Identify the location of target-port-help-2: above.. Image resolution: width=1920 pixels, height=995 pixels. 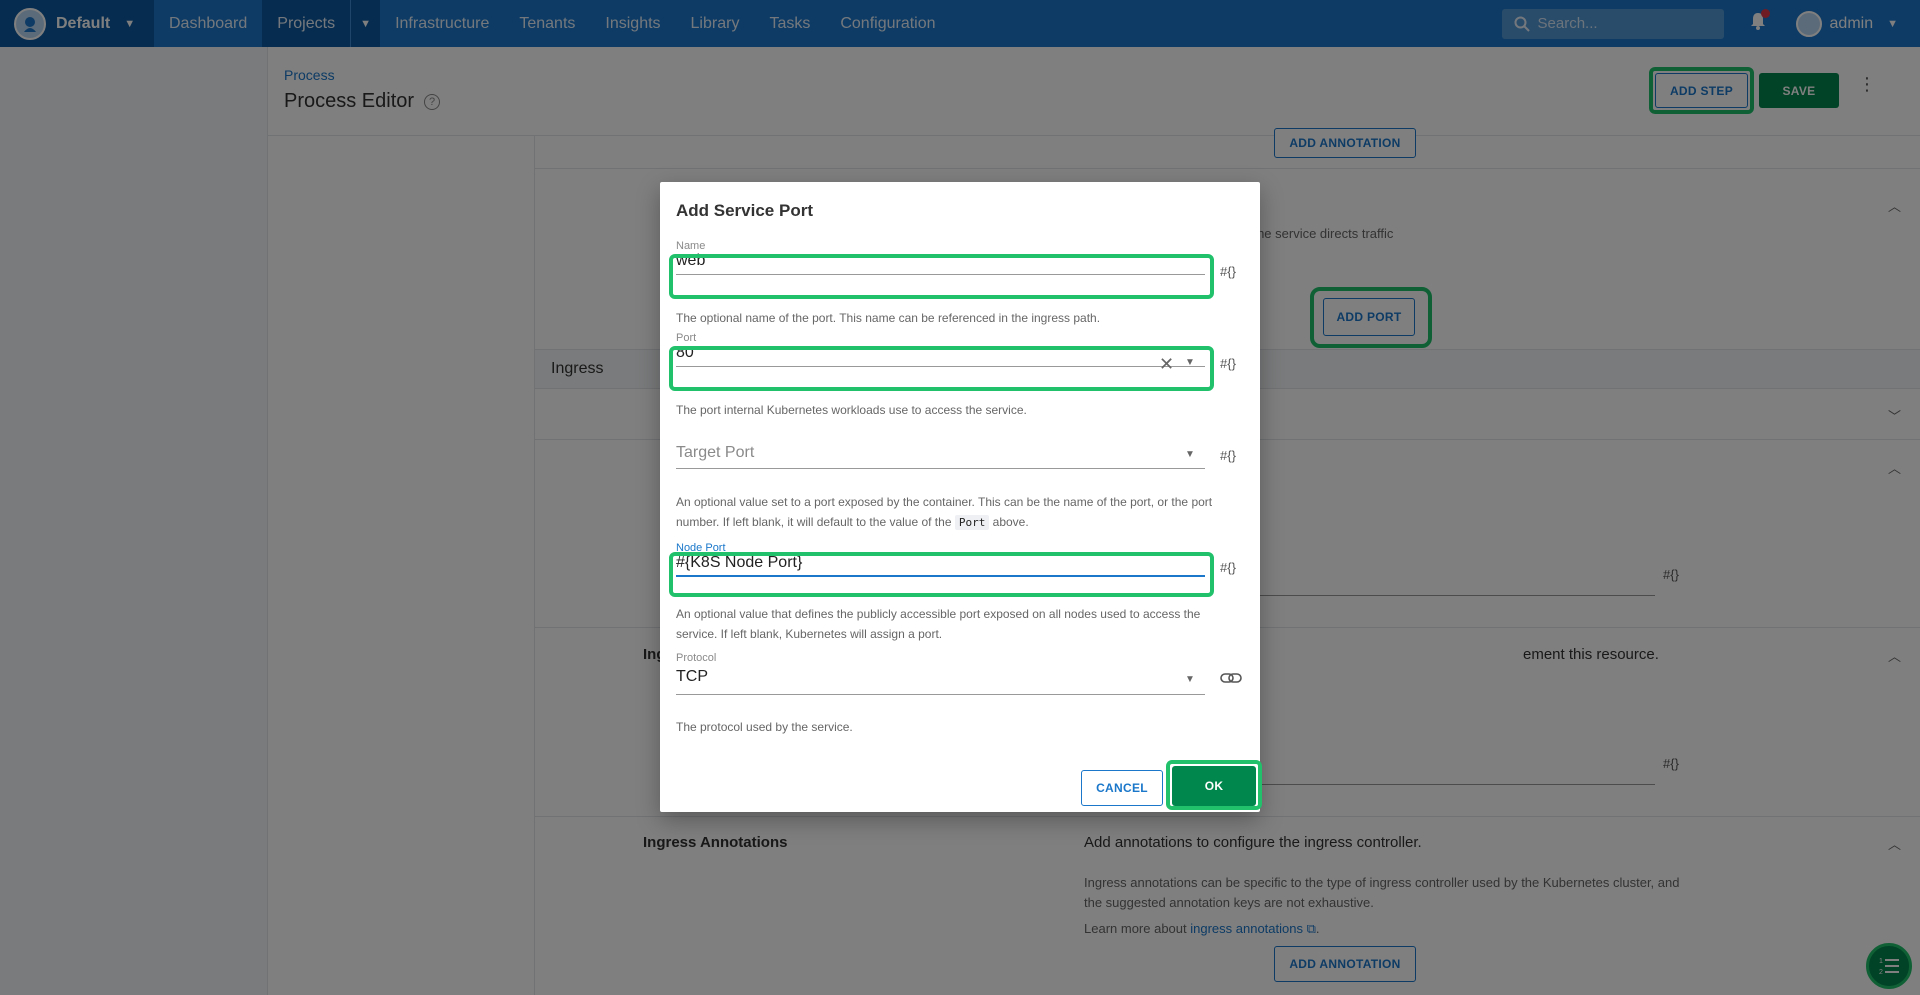
(1009, 522).